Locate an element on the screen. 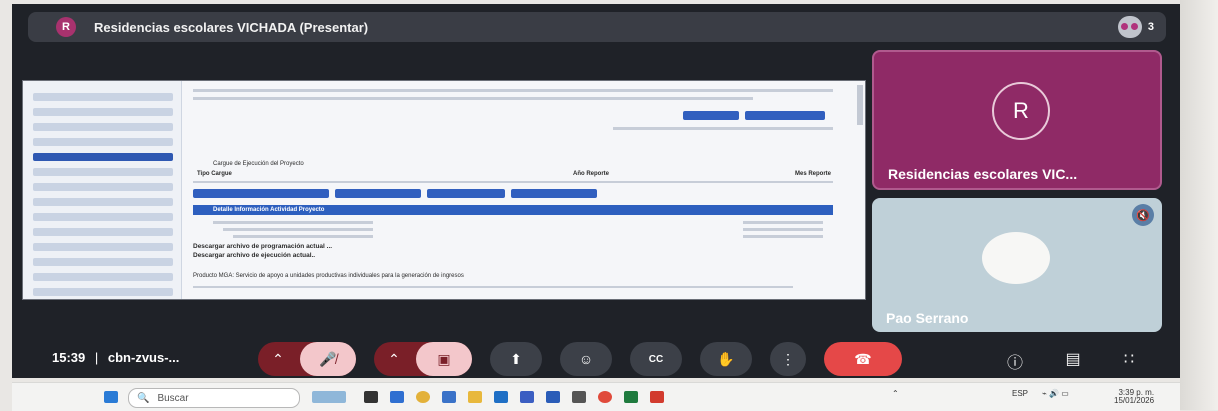 The width and height of the screenshot is (1218, 411). captions-icon: CC is located at coordinates (656, 359).